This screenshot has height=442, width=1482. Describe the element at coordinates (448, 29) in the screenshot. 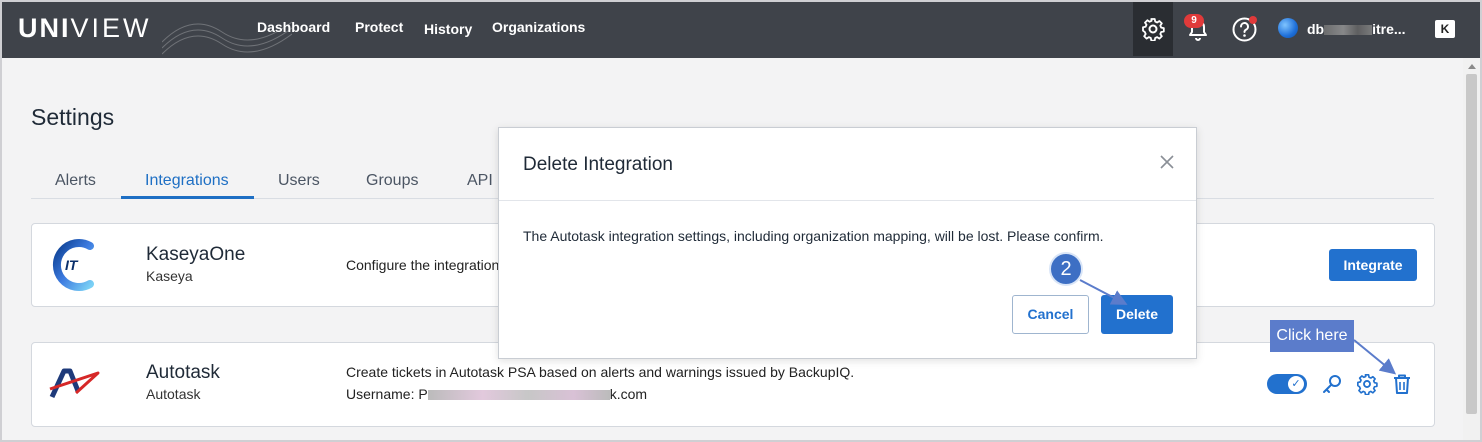

I see `nav-history: History` at that location.